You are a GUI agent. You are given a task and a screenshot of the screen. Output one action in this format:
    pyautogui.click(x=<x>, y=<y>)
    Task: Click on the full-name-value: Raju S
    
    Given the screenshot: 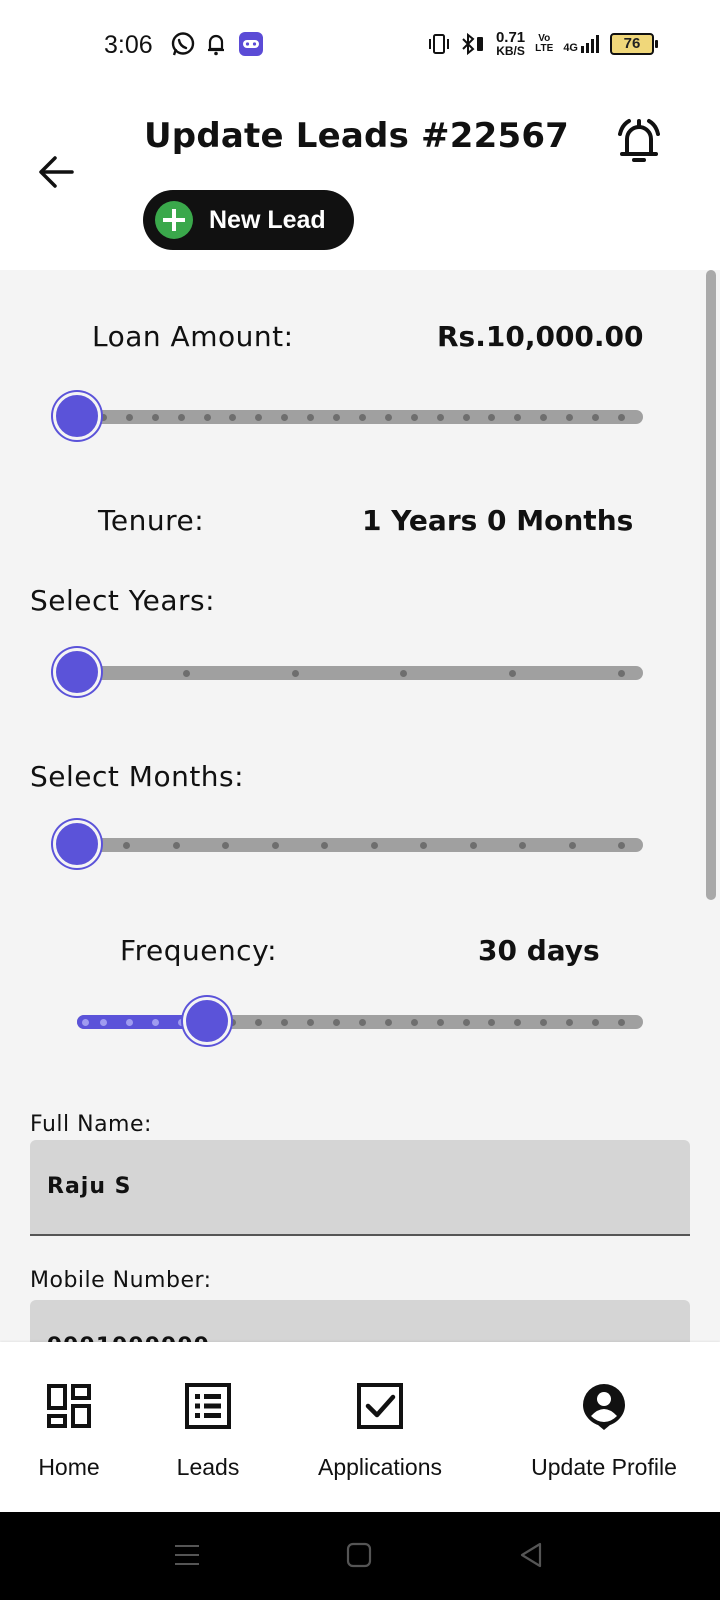 What is the action you would take?
    pyautogui.click(x=89, y=1186)
    